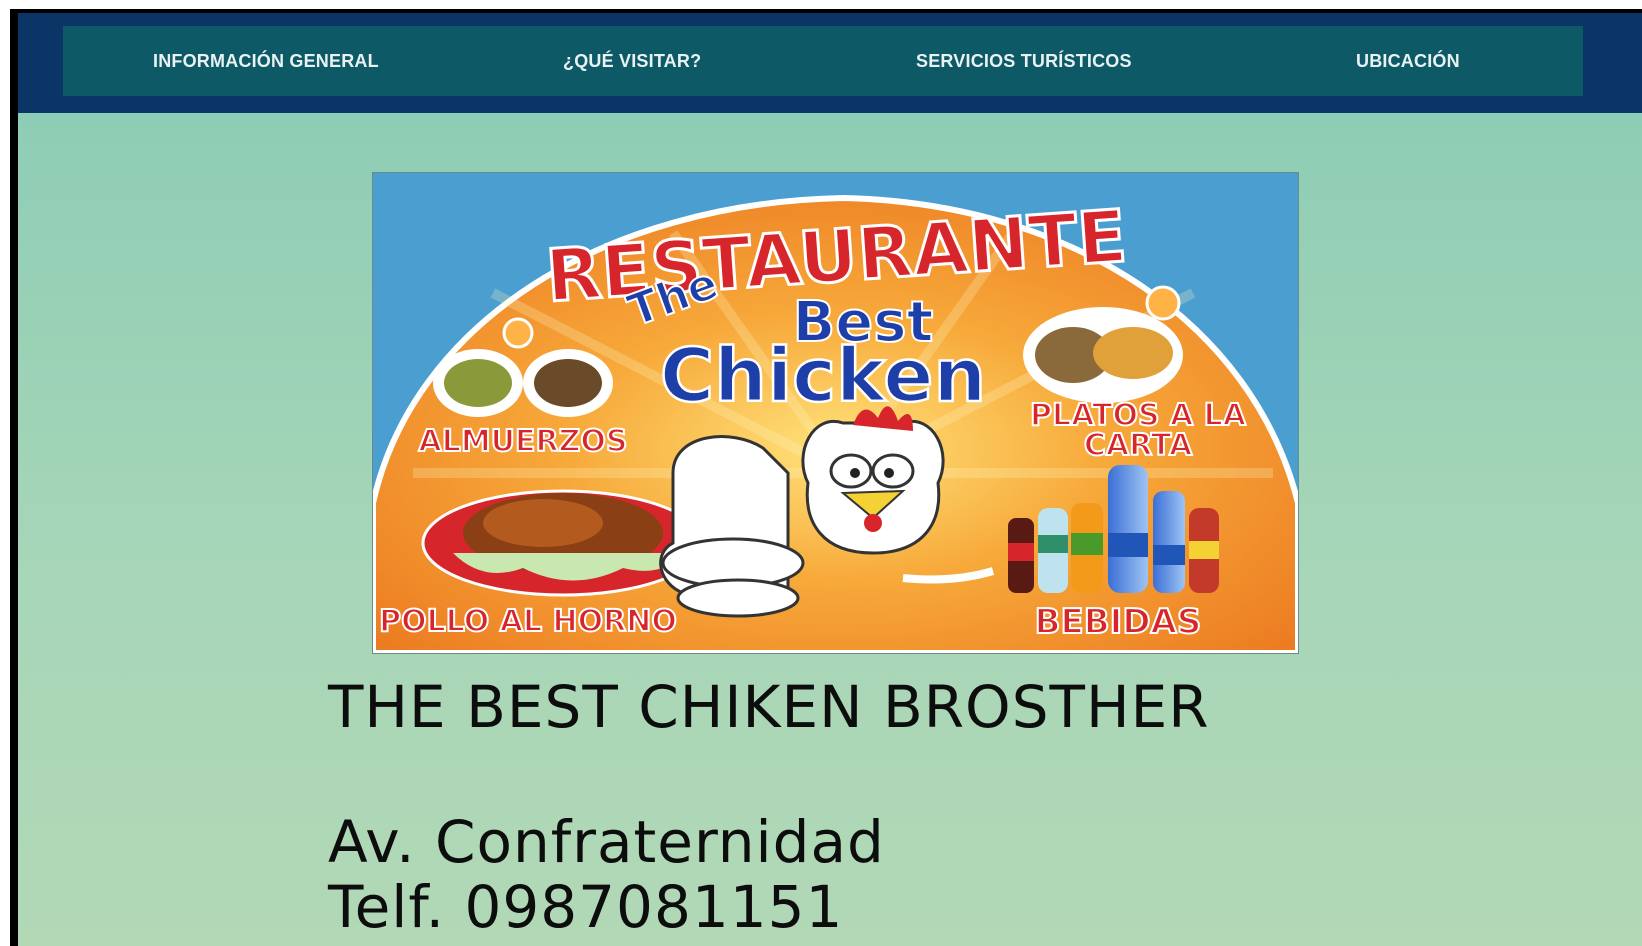  I want to click on sign-almuerzos-text: ALMUERZOS, so click(522, 441).